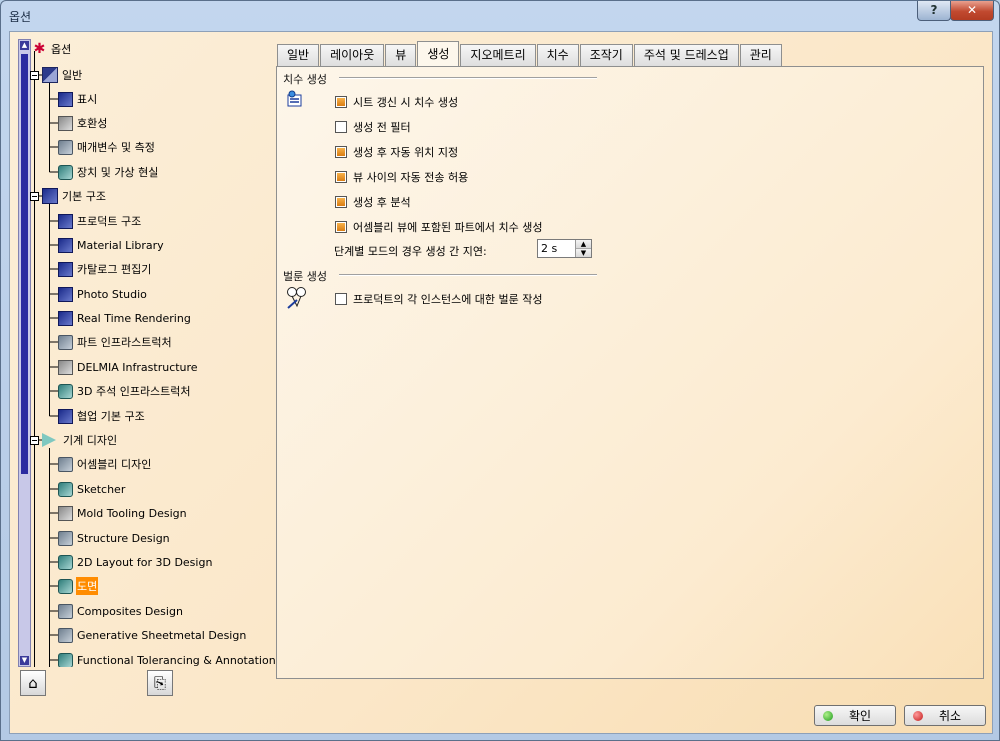  What do you see at coordinates (468, 275) in the screenshot?
I see `group-divider` at bounding box center [468, 275].